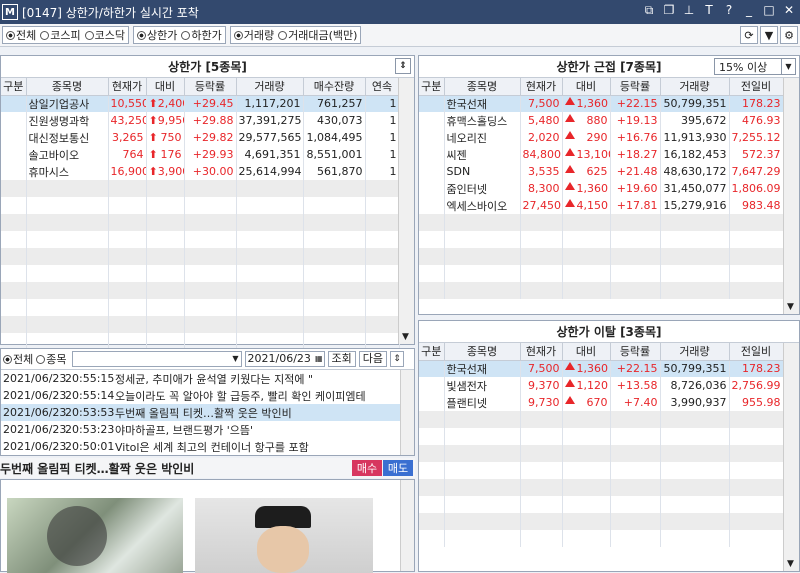 This screenshot has height=573, width=800. Describe the element at coordinates (601, 171) in the screenshot. I see `table-row: SDN 3,535 625 +21.48 48,630,172 7,647.29` at that location.